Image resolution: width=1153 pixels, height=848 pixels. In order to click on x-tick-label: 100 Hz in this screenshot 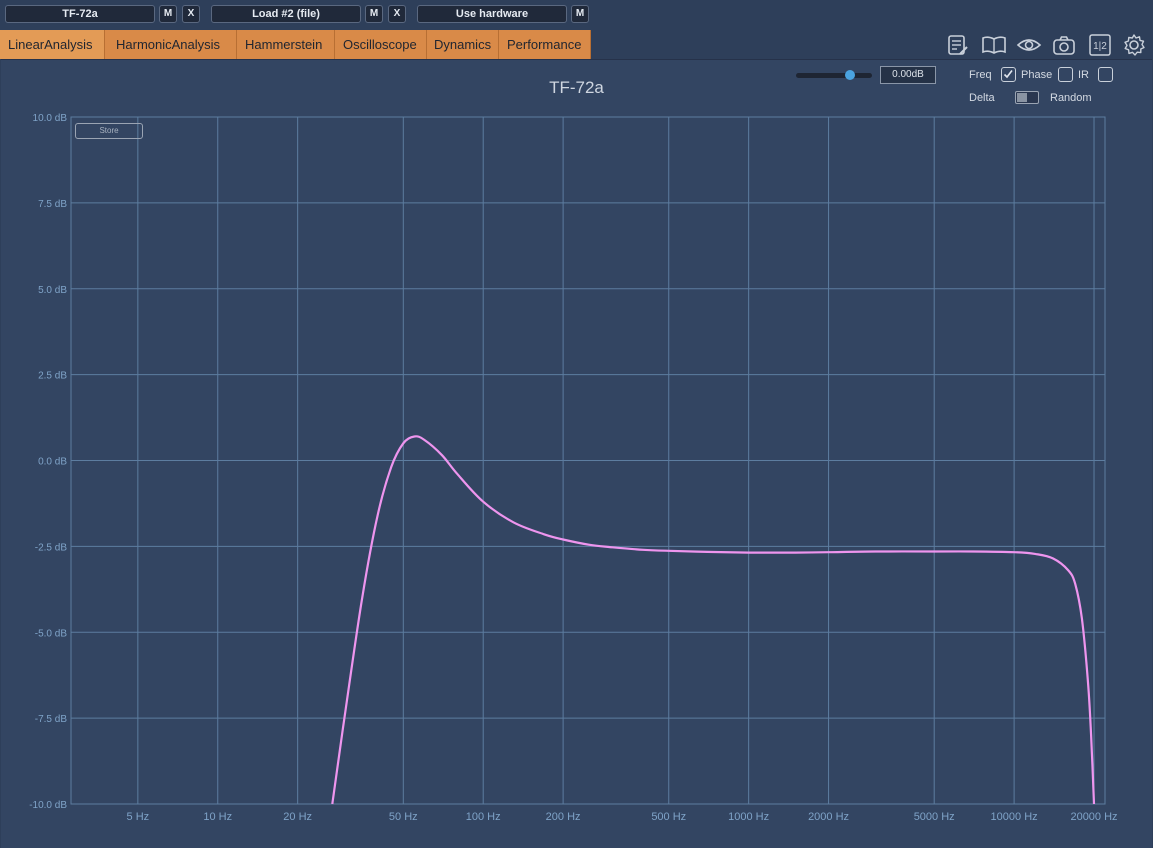, I will do `click(483, 817)`.